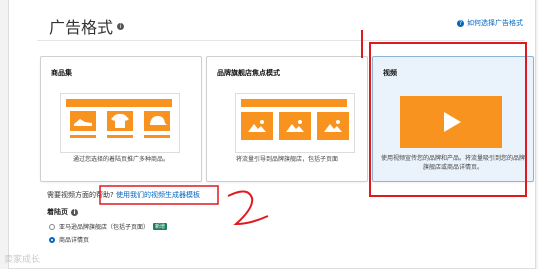 This screenshot has width=538, height=269. Describe the element at coordinates (286, 159) in the screenshot. I see `card-description: 将流量引导到品牌旗舰店，包括子页面` at that location.